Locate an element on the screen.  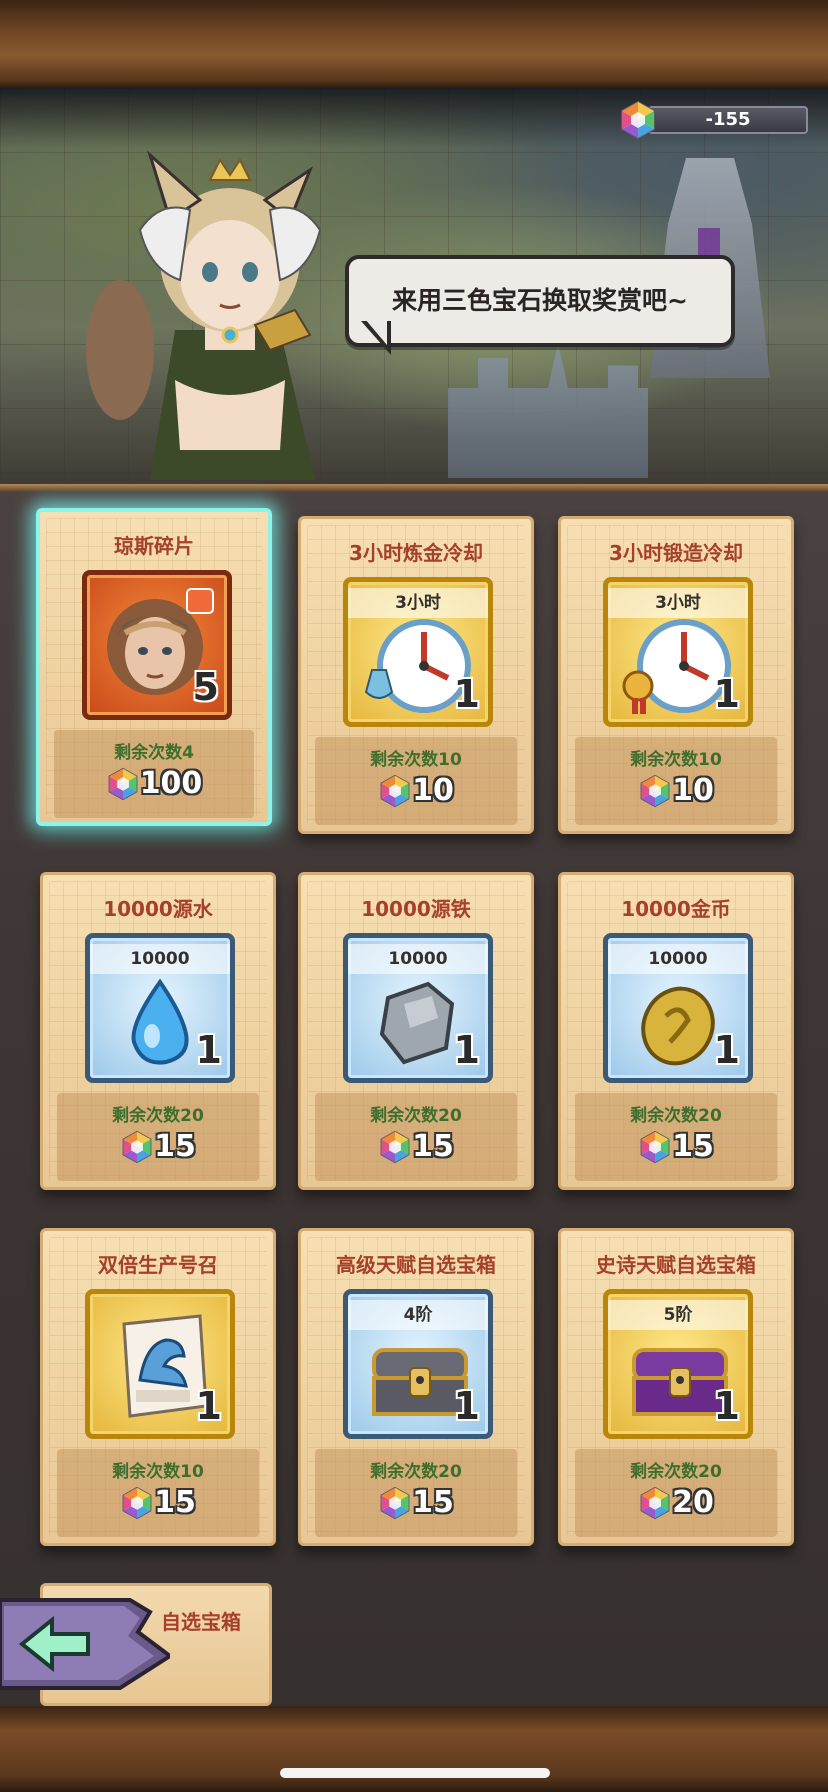
shop-item-card: 10000源水 10000 1 剩余次数20 15 is located at coordinates (158, 1031).